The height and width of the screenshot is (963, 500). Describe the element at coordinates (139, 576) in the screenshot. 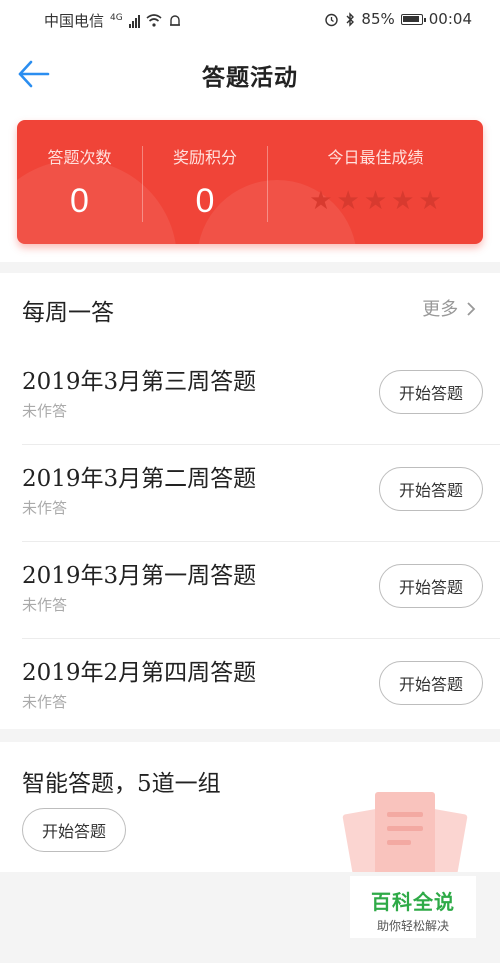

I see `quiz-title: 2019年3月第一周答题` at that location.